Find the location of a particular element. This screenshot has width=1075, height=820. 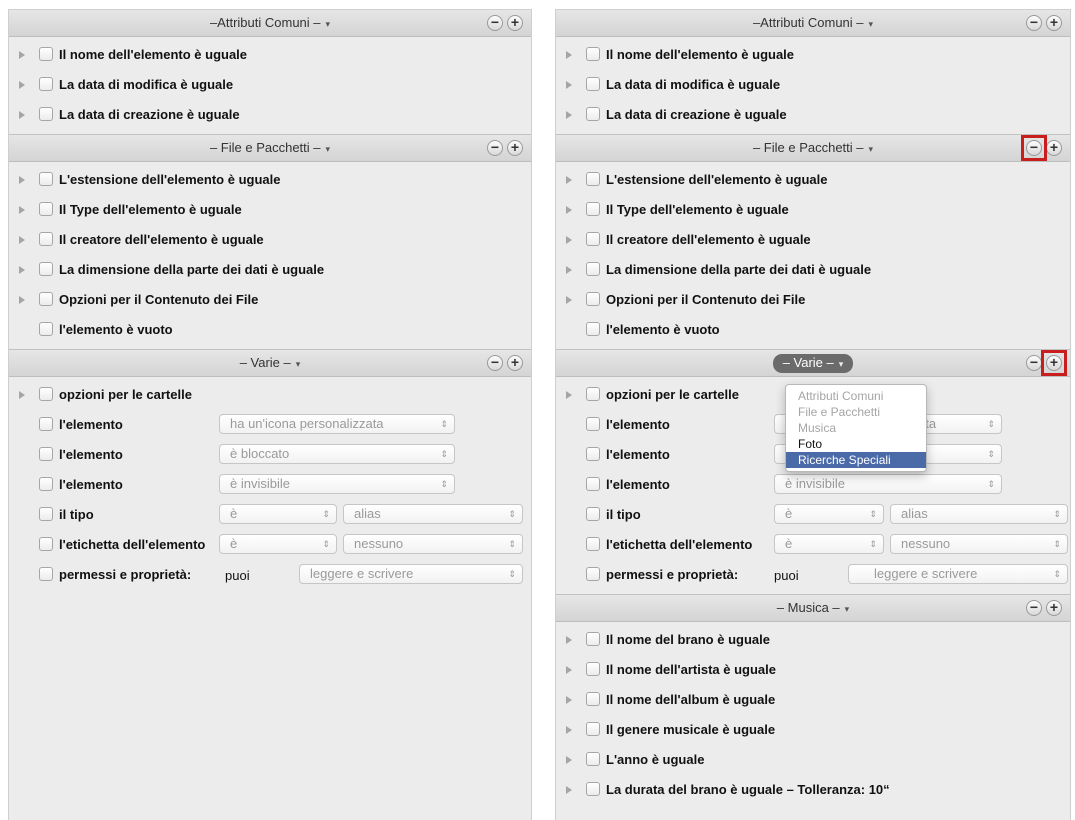

menu-item-ricerche-speciali: Ricerche Speciali is located at coordinates (856, 460).